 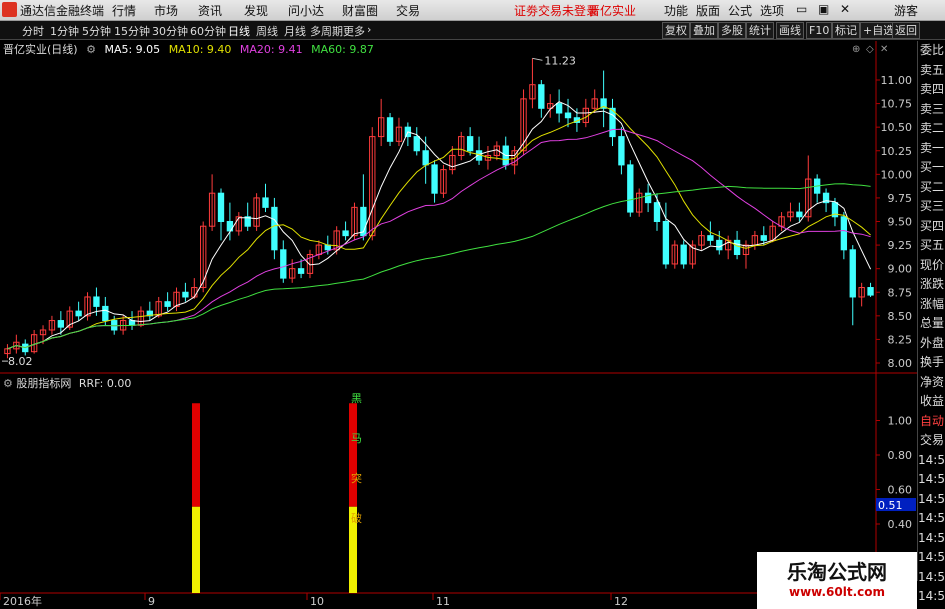 What do you see at coordinates (900, 339) in the screenshot?
I see `price-label-11: 8.25` at bounding box center [900, 339].